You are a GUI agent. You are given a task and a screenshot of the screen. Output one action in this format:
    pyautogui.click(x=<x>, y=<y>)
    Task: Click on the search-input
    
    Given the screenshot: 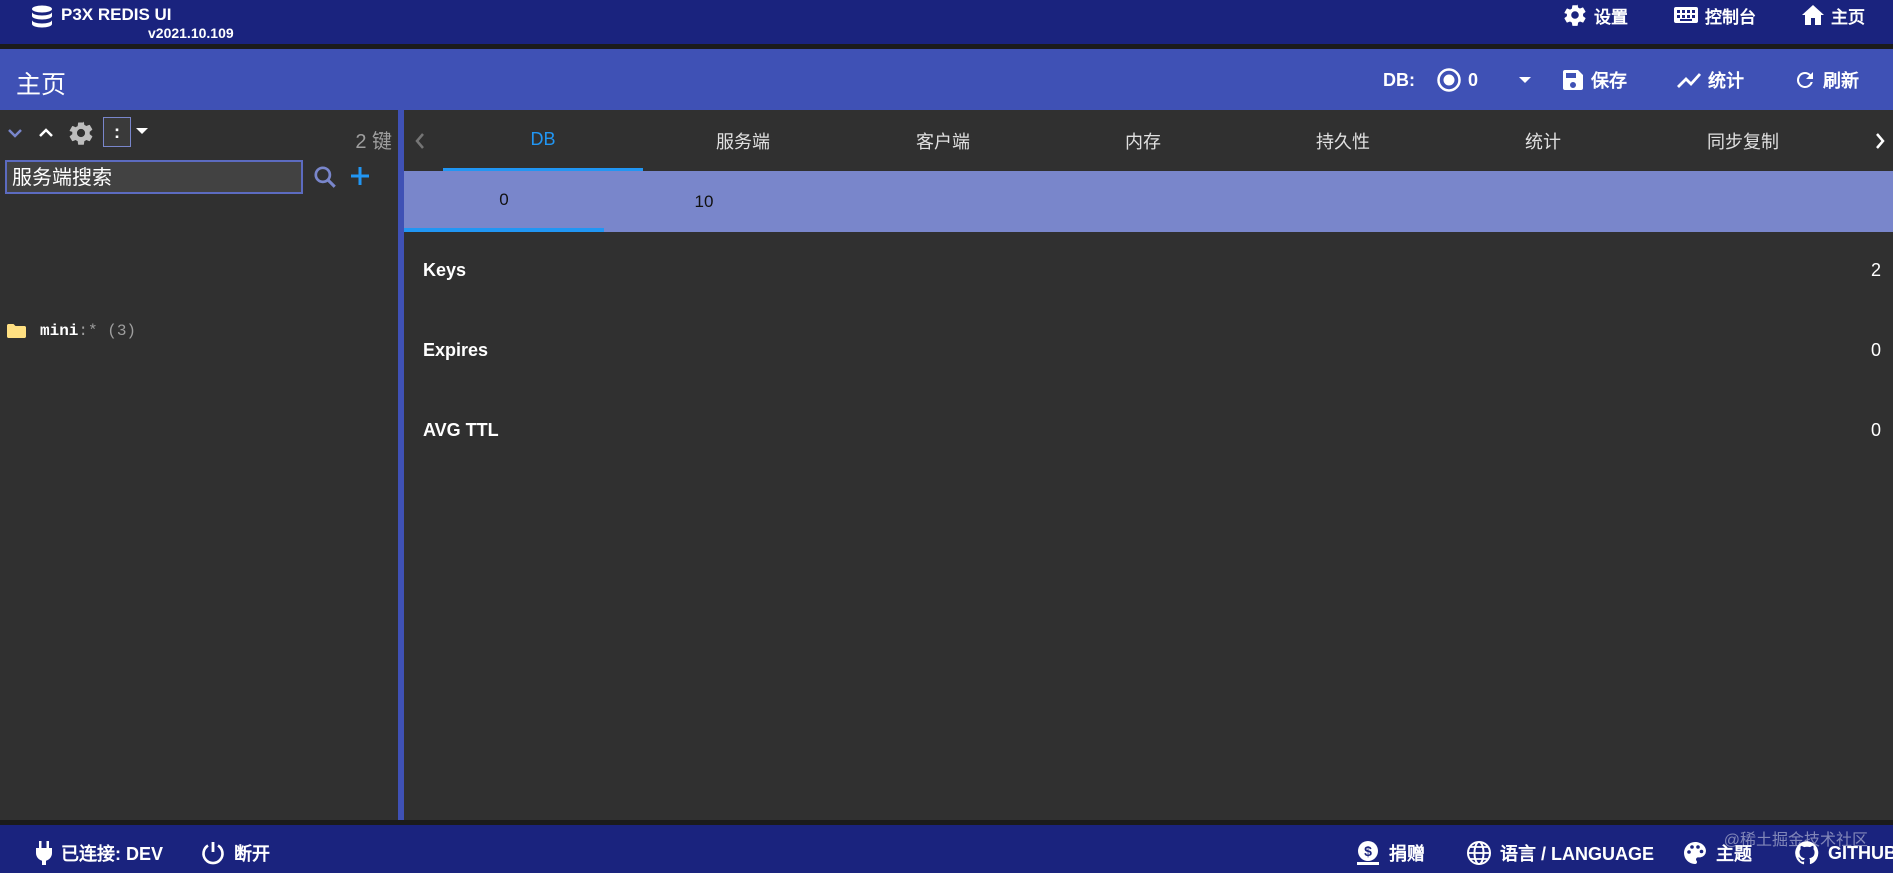 What is the action you would take?
    pyautogui.click(x=154, y=177)
    